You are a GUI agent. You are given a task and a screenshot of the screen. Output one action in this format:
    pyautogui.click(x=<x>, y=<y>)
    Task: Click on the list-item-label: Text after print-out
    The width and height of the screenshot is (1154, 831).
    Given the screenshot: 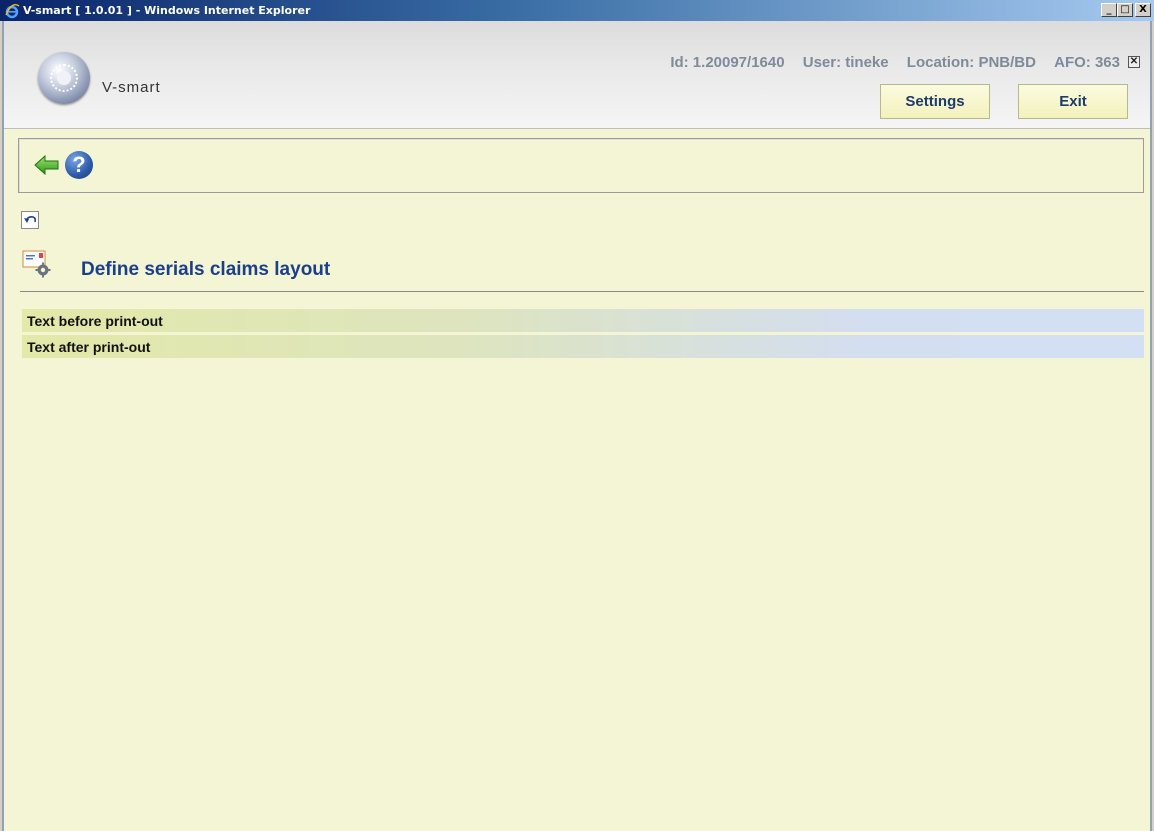 What is the action you would take?
    pyautogui.click(x=89, y=346)
    